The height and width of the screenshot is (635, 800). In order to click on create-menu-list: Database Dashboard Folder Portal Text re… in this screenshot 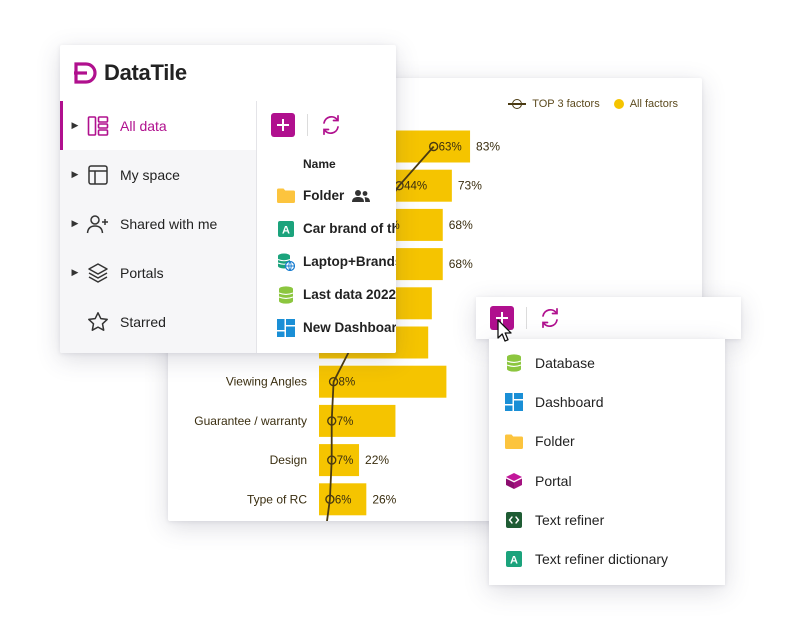, I will do `click(607, 462)`.